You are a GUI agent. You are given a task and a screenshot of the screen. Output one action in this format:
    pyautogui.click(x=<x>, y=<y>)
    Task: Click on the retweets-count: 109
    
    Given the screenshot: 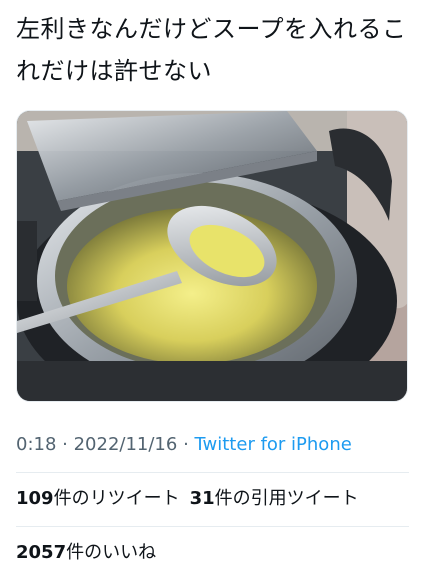 What is the action you would take?
    pyautogui.click(x=35, y=498)
    